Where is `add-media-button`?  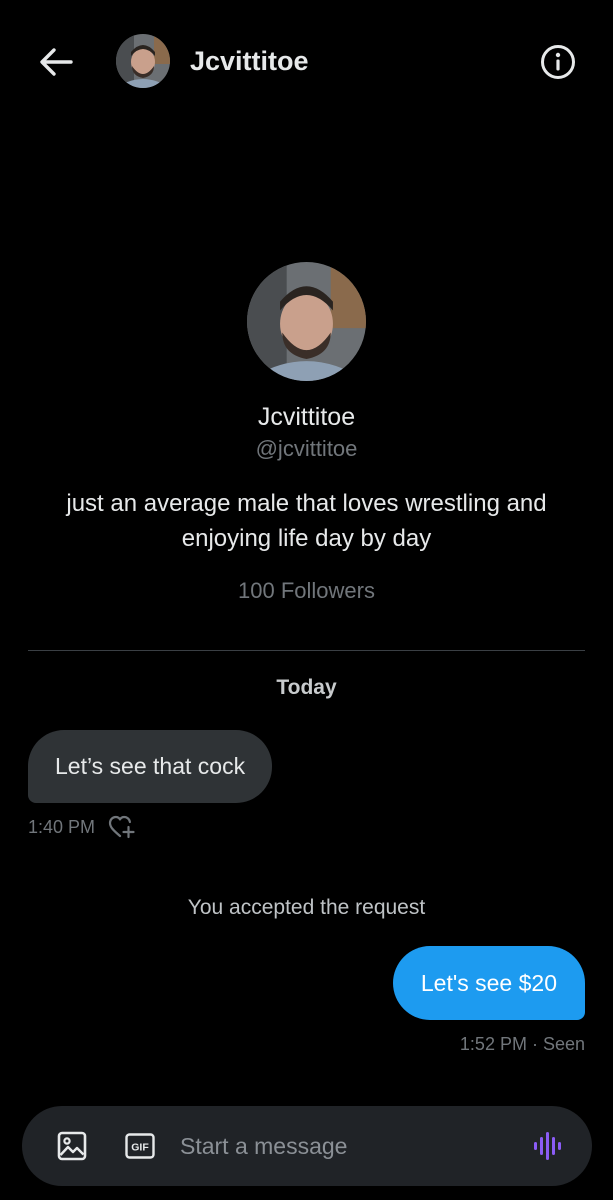 add-media-button is located at coordinates (72, 1146).